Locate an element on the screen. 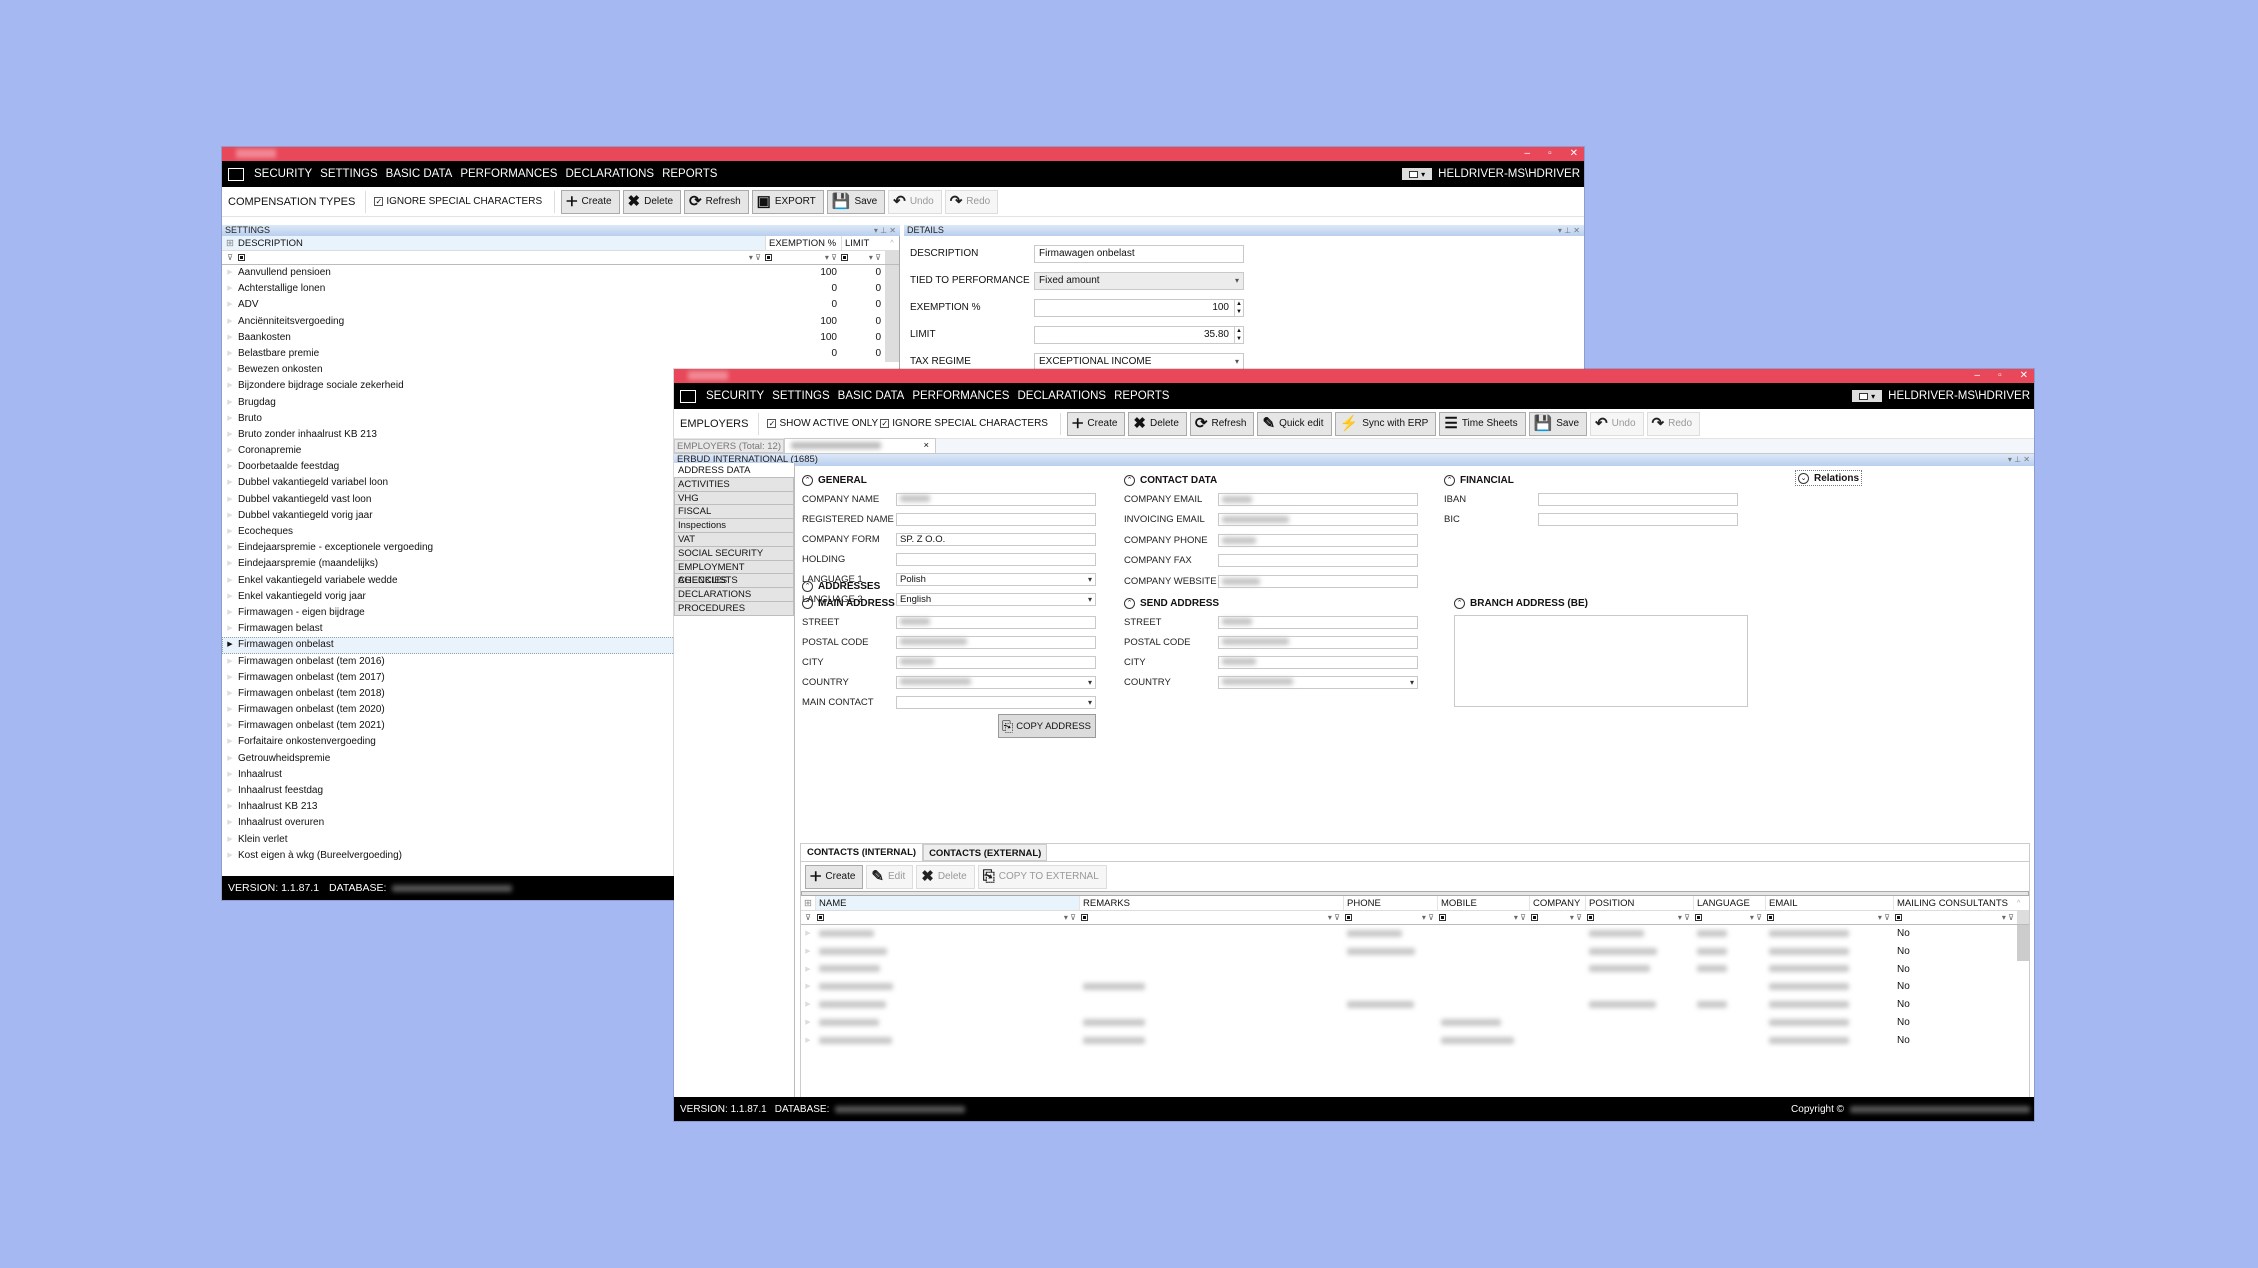 This screenshot has height=1268, width=2258. menu-basic-data: BASIC DATA is located at coordinates (871, 396).